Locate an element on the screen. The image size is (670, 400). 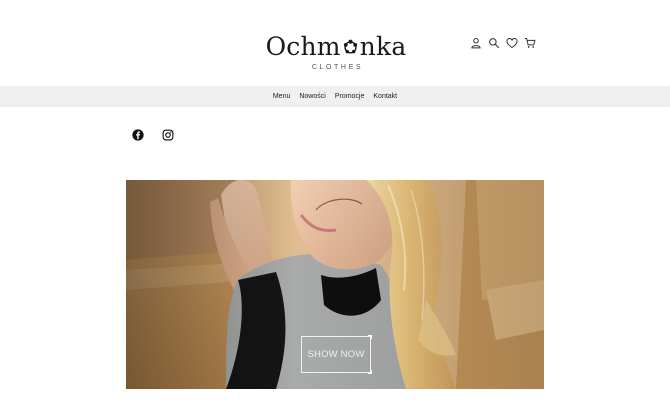
show-now-label: SHOW NOW is located at coordinates (336, 354).